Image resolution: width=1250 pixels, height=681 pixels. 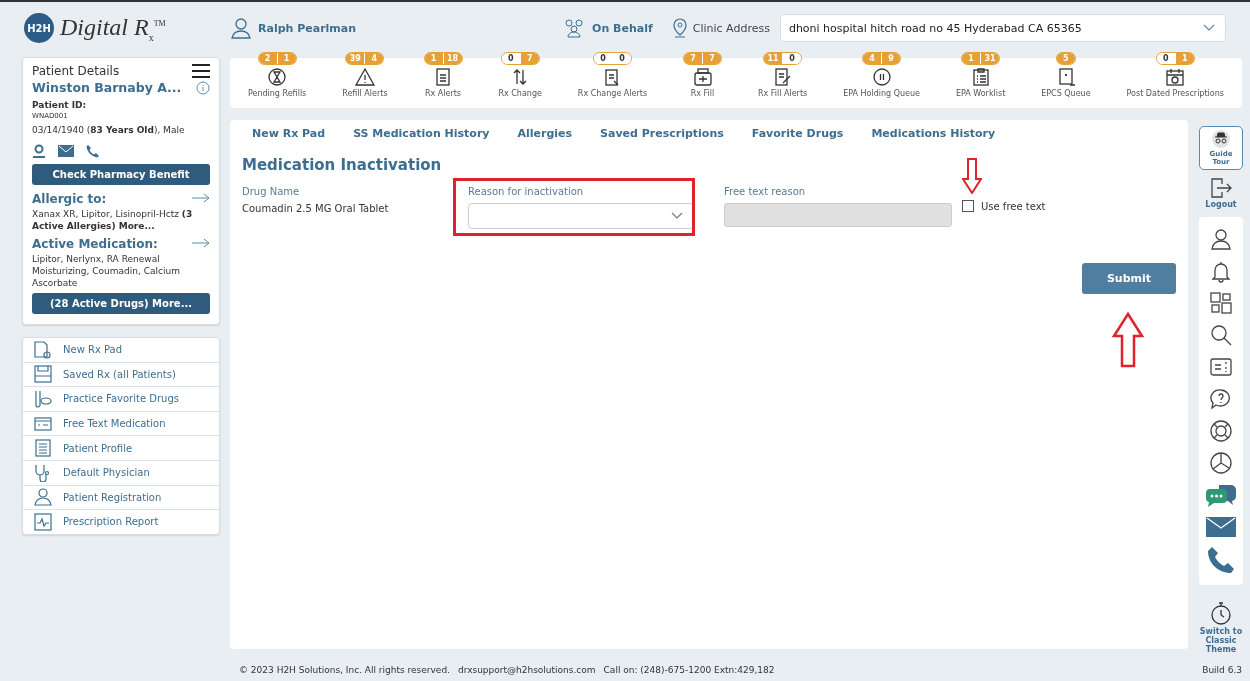 I want to click on queue-button: 1 31 EPA Worklist, so click(x=980, y=80).